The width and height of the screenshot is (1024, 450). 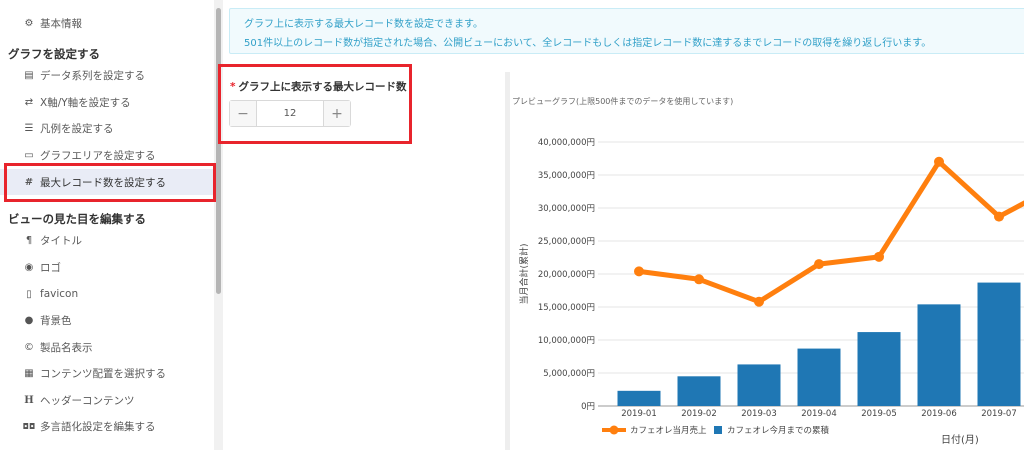 I want to click on eye-icon: ◉, so click(x=29, y=267).